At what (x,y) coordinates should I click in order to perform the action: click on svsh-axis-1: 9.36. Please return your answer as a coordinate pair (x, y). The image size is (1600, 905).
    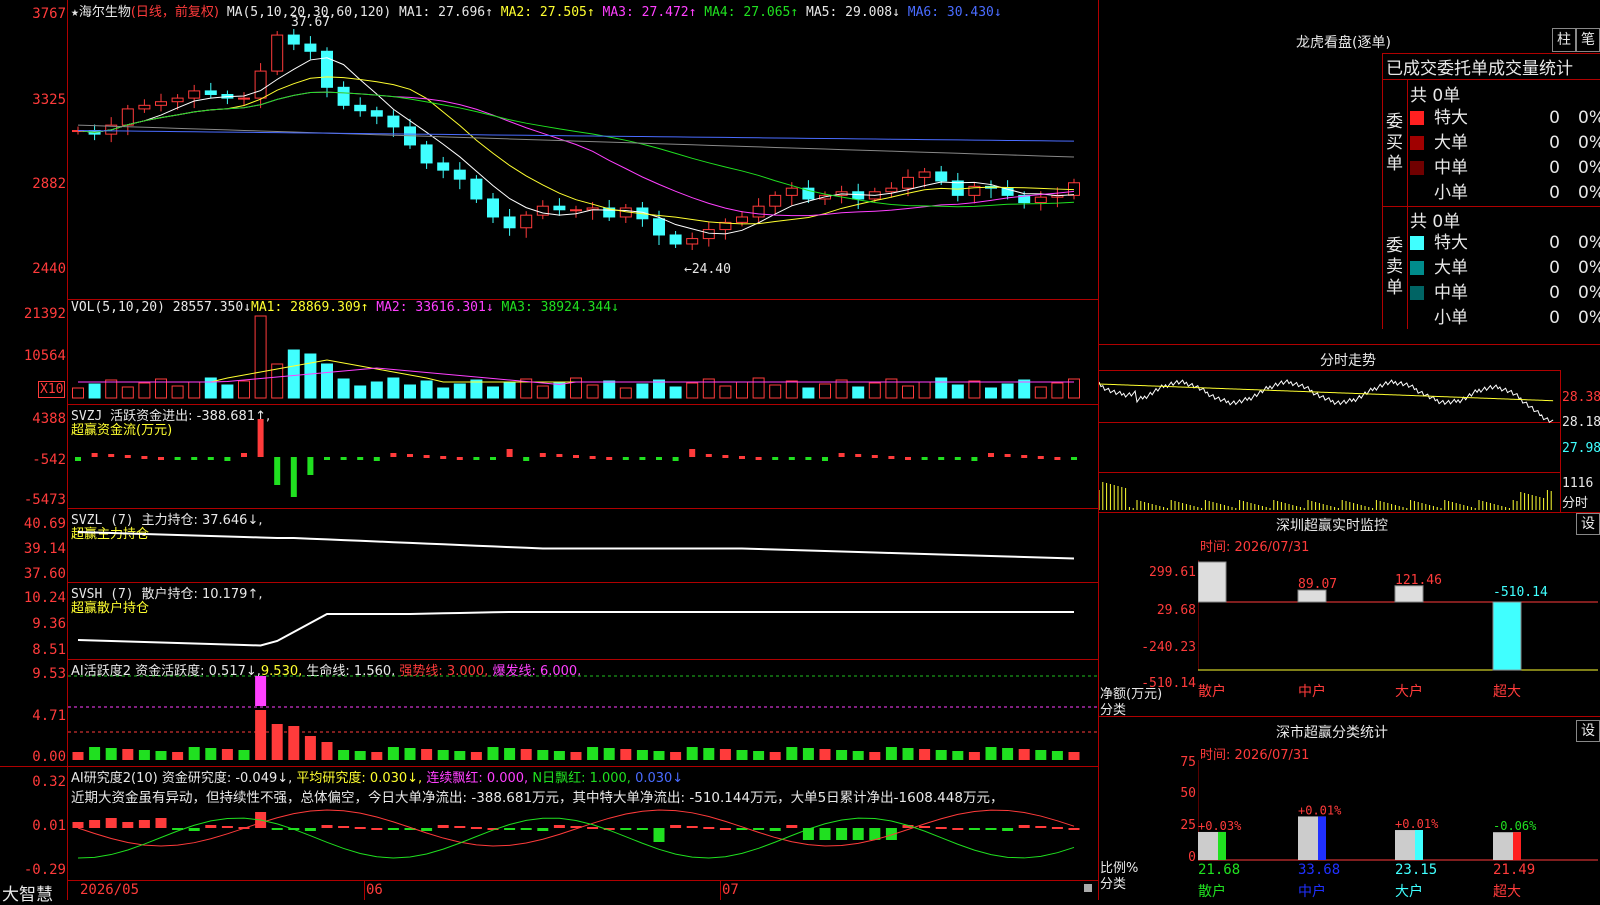
    Looking at the image, I should click on (49, 624).